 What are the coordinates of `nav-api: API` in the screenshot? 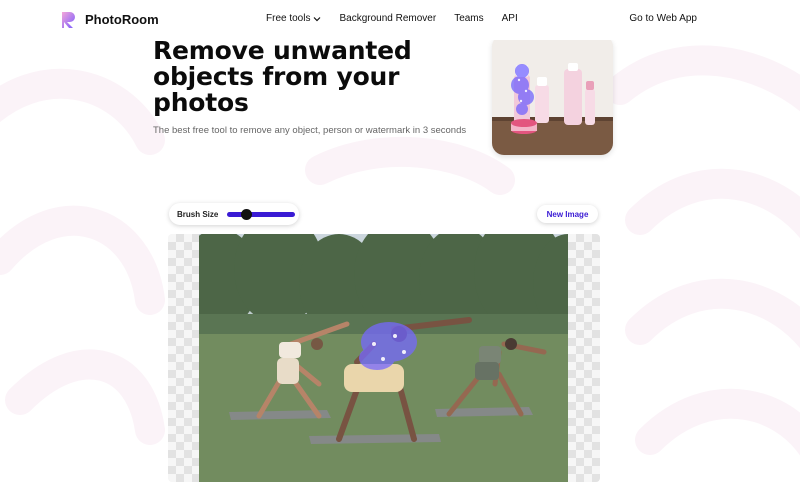 It's located at (510, 18).